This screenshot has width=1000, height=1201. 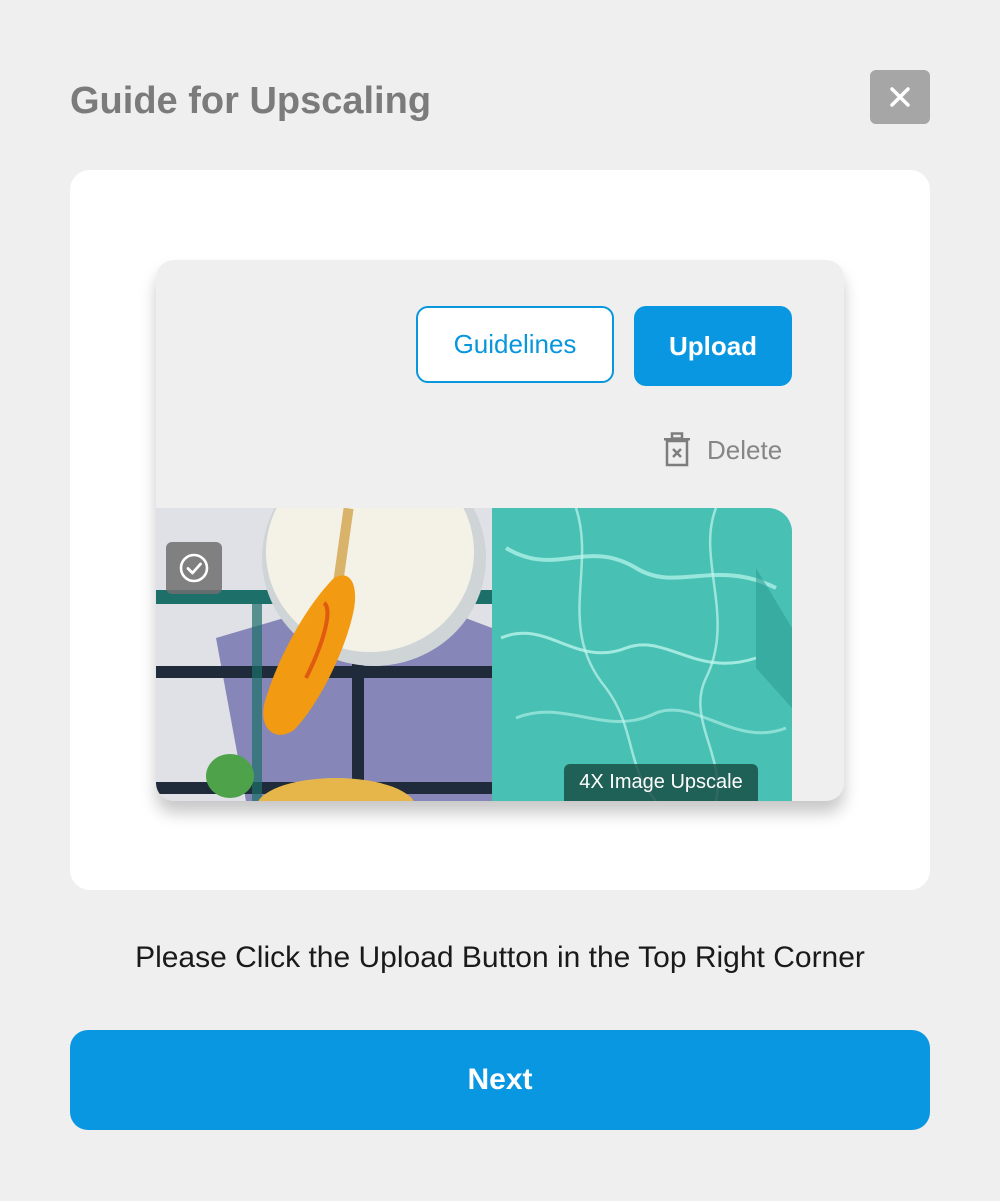 I want to click on select-checkbox, so click(x=194, y=568).